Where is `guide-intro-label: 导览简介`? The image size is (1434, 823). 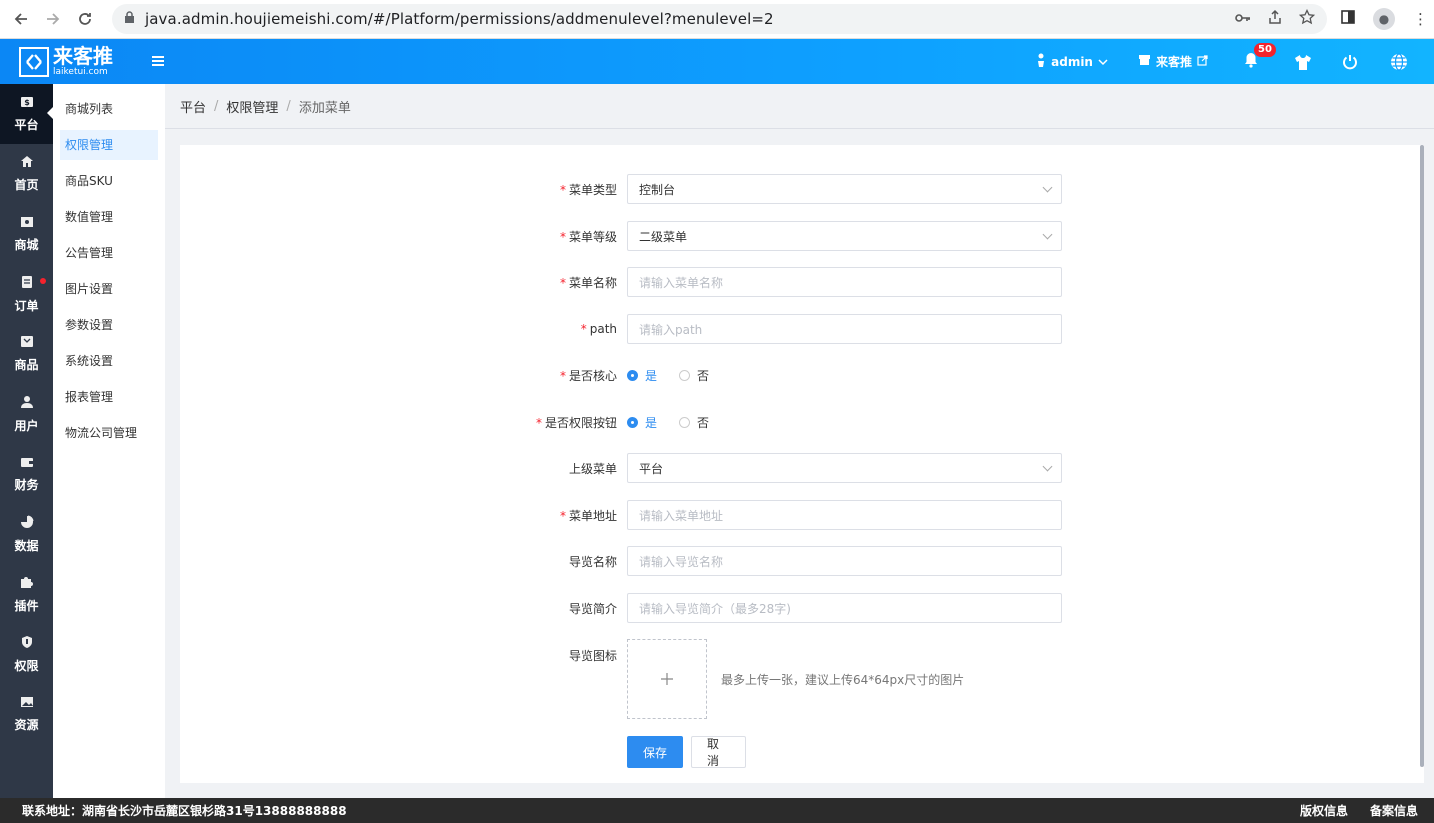
guide-intro-label: 导览简介 is located at coordinates (592, 608).